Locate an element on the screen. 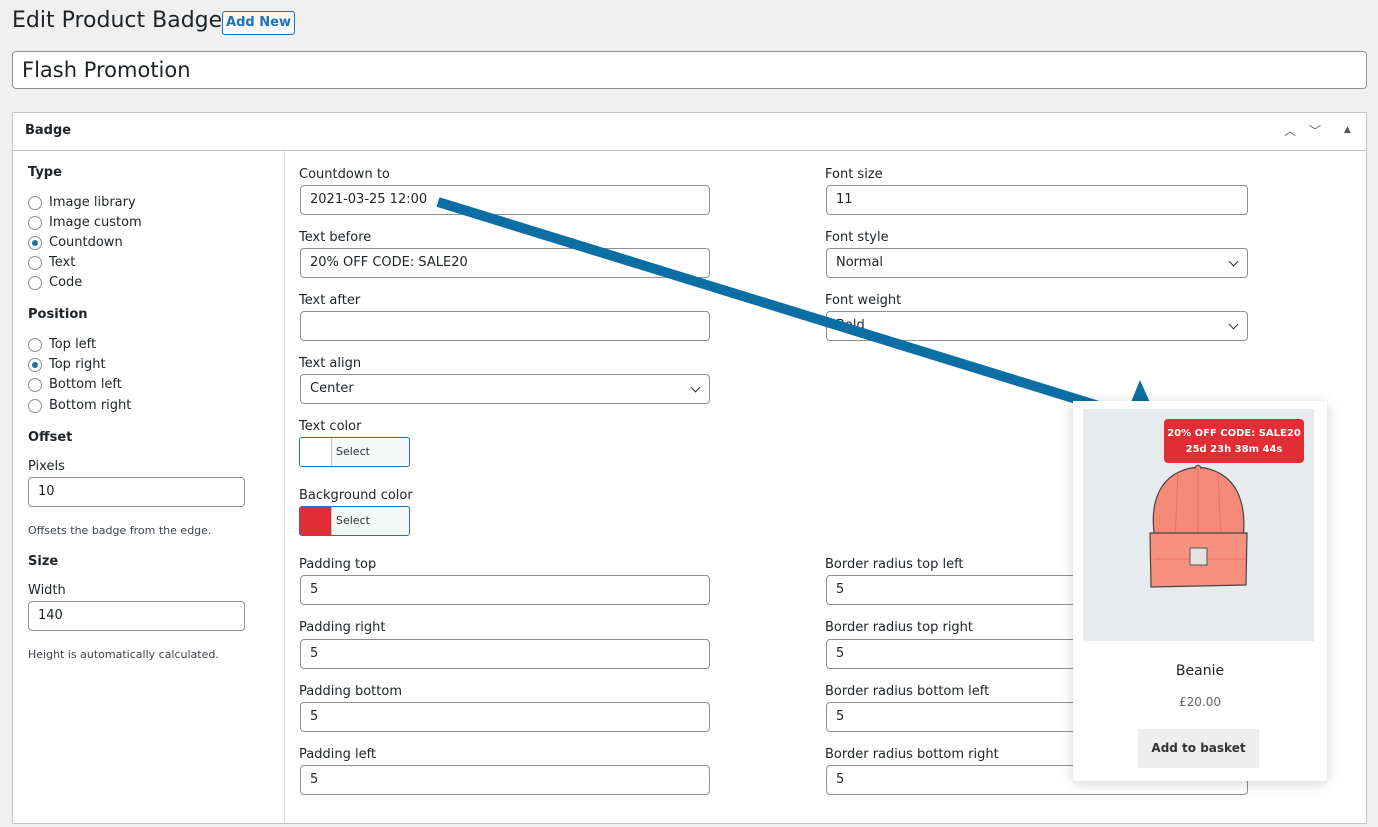 The height and width of the screenshot is (827, 1378). offset-hint: Offsets the badge from the edge. is located at coordinates (120, 530).